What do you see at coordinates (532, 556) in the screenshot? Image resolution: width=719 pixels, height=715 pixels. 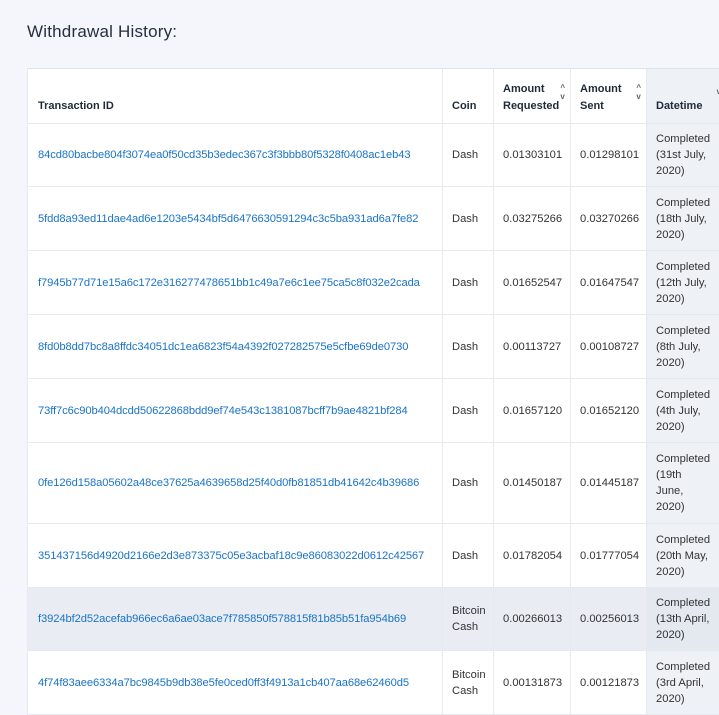 I see `cell-amount-requested: 0.01782054` at bounding box center [532, 556].